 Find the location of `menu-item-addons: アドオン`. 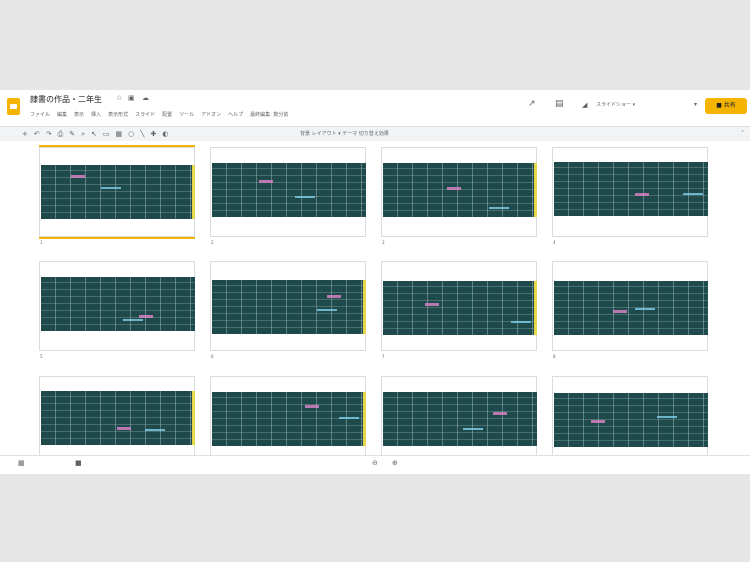

menu-item-addons: アドオン is located at coordinates (211, 115).